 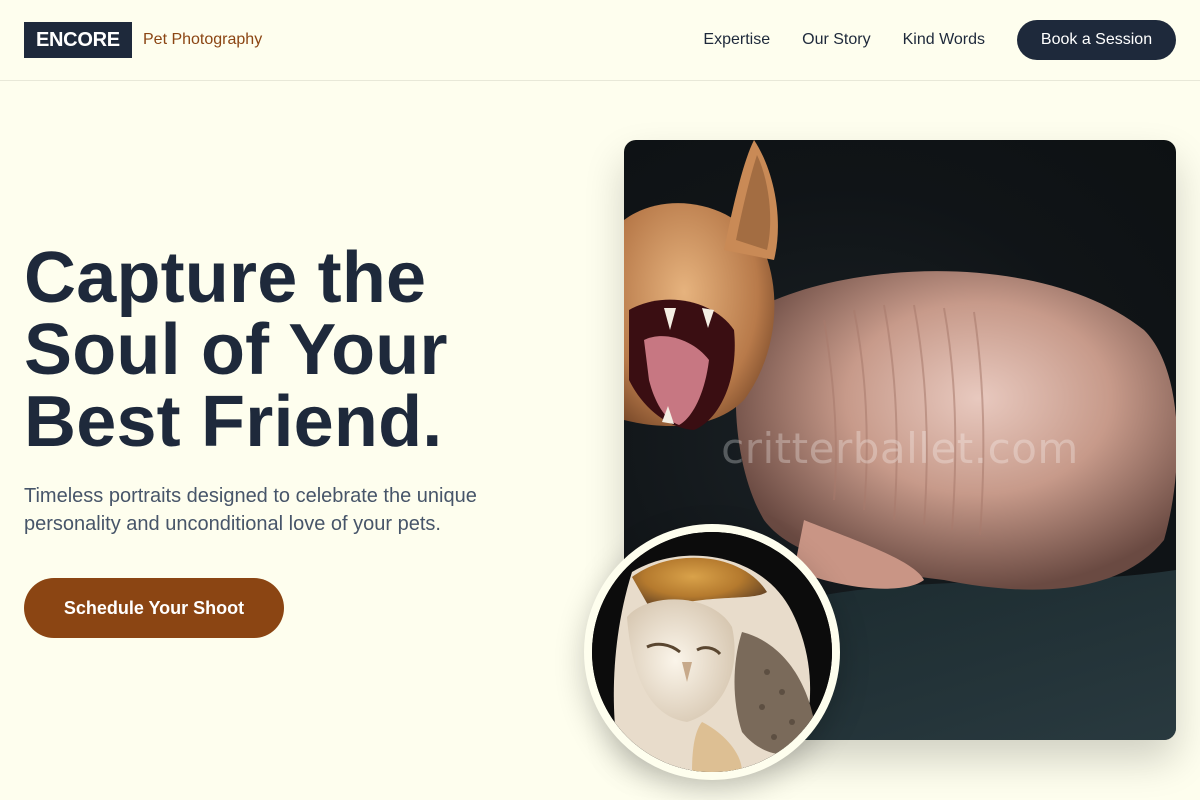 I want to click on nav-link-expertise: Expertise, so click(x=736, y=40).